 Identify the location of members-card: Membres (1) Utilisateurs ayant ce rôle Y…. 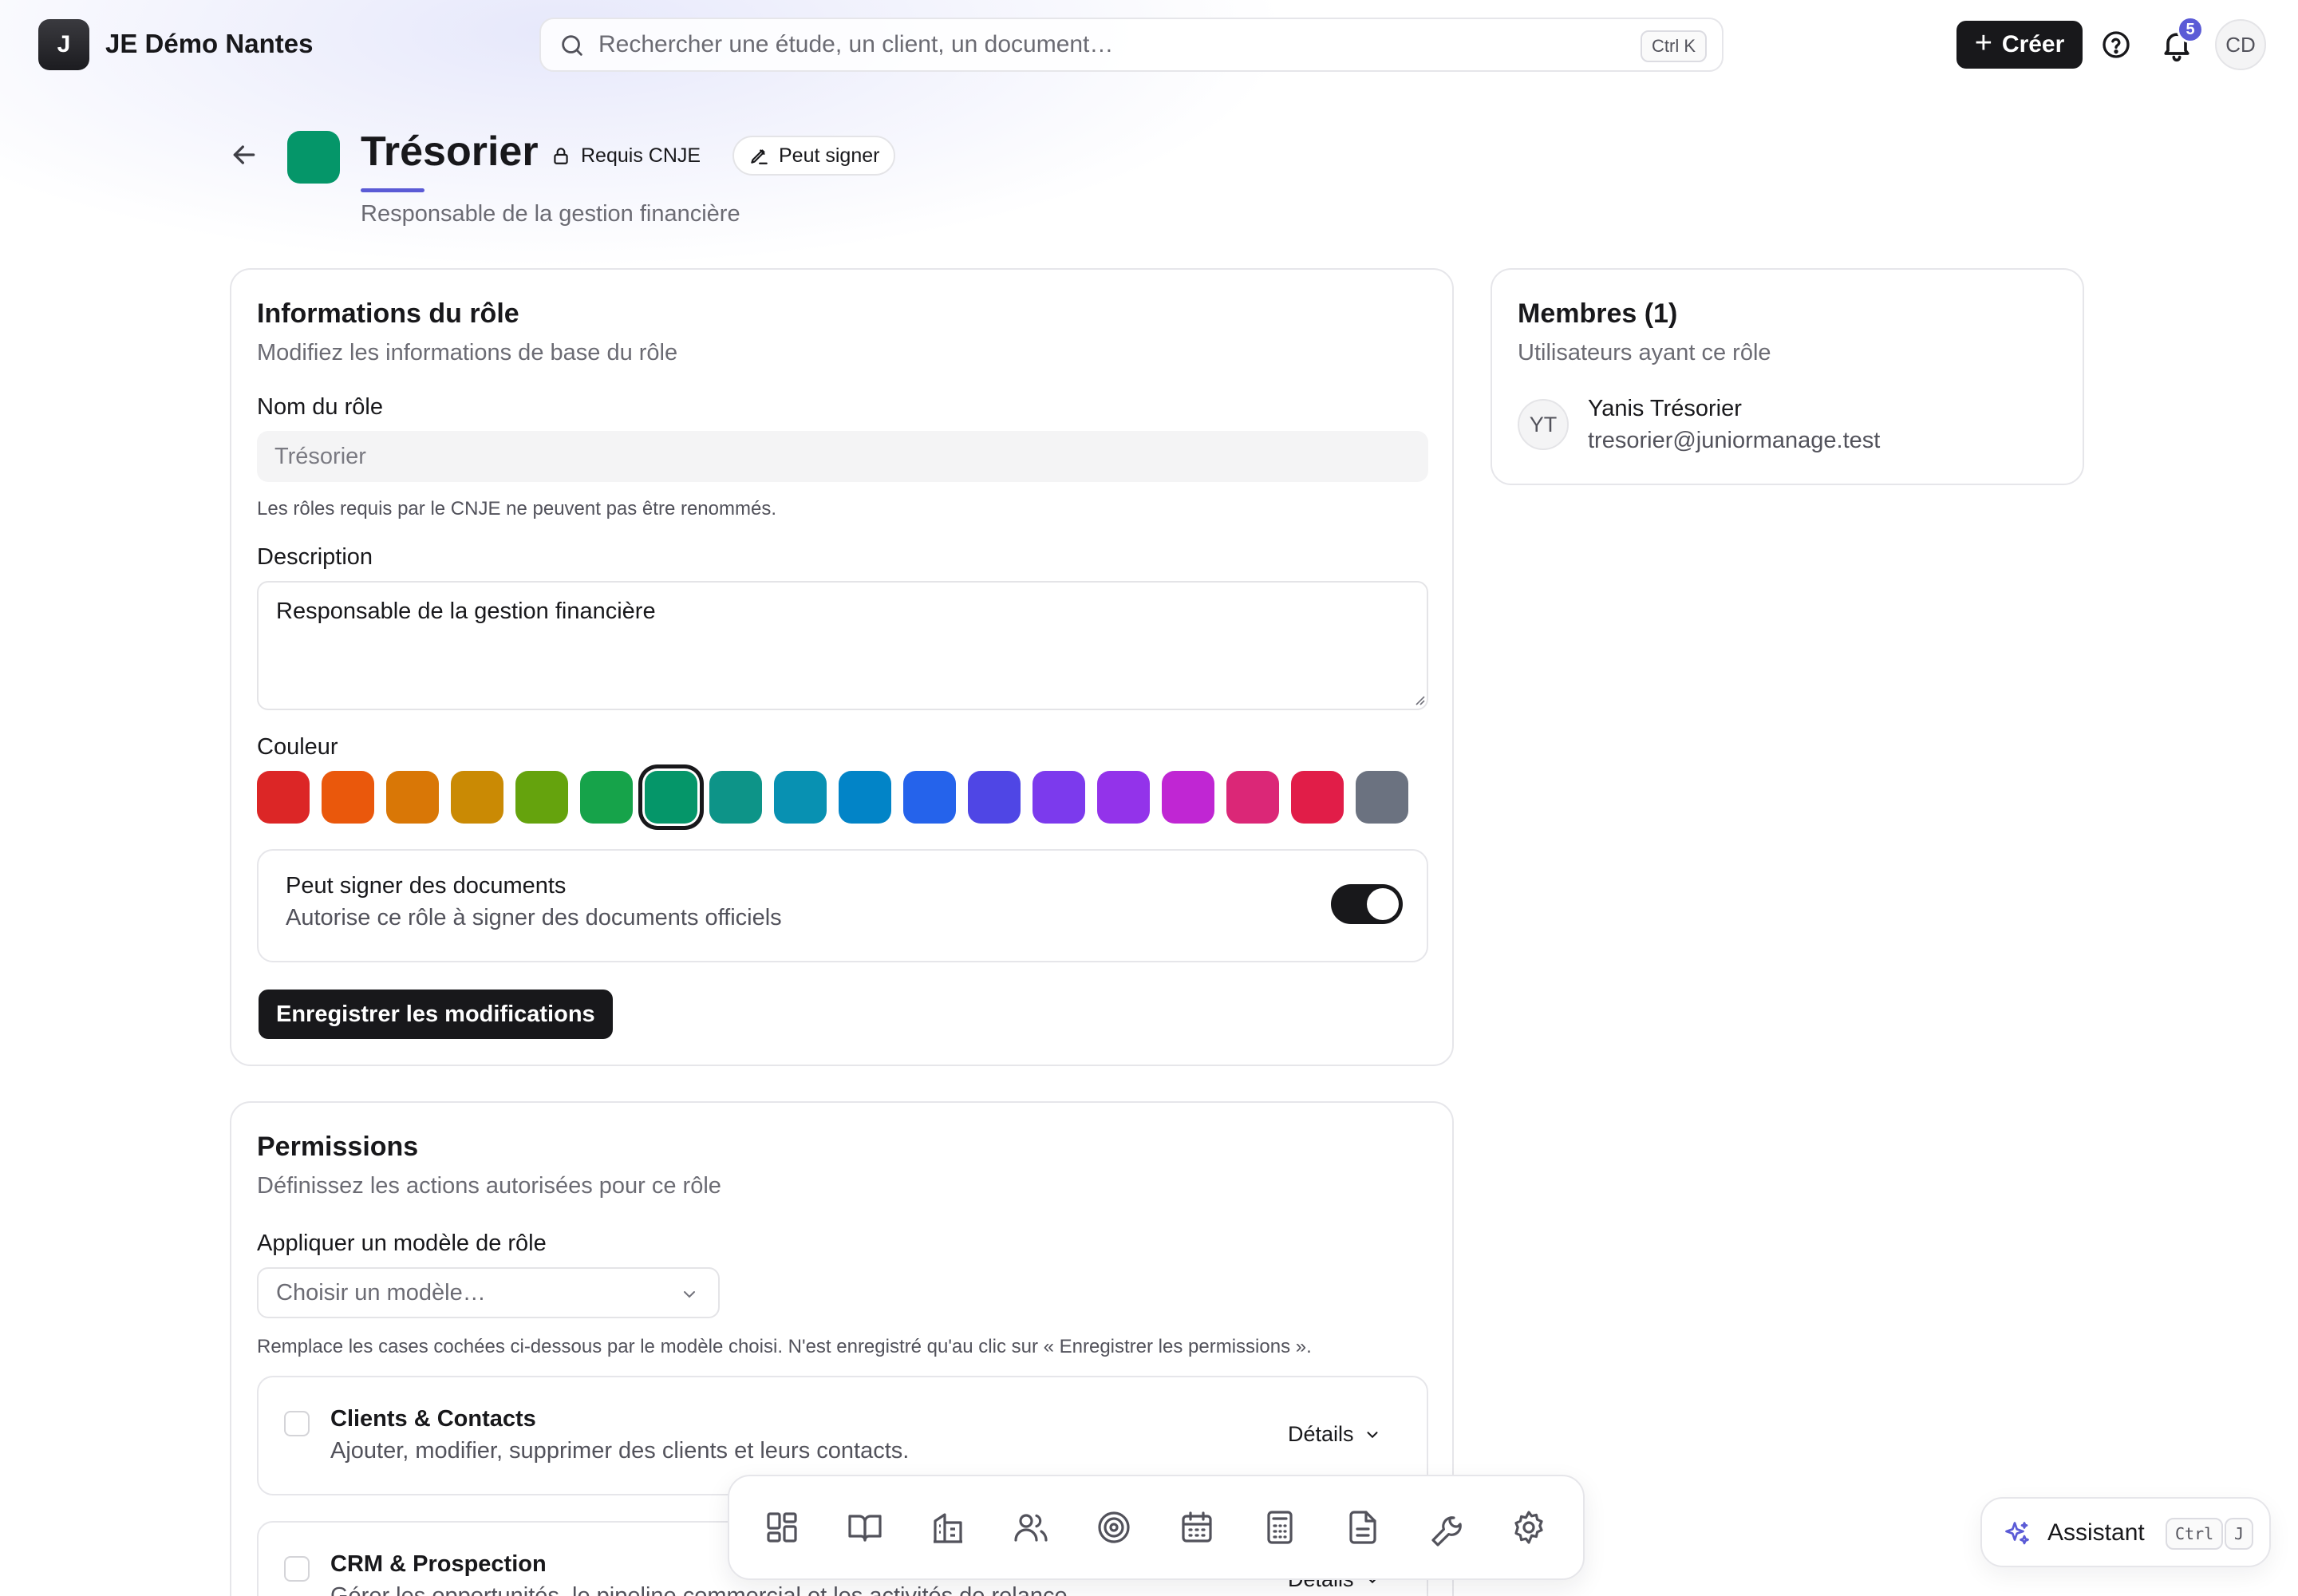
(1788, 376).